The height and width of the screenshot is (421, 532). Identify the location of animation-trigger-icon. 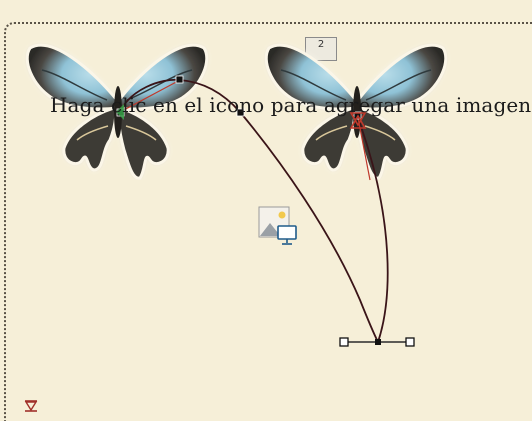
(31, 406).